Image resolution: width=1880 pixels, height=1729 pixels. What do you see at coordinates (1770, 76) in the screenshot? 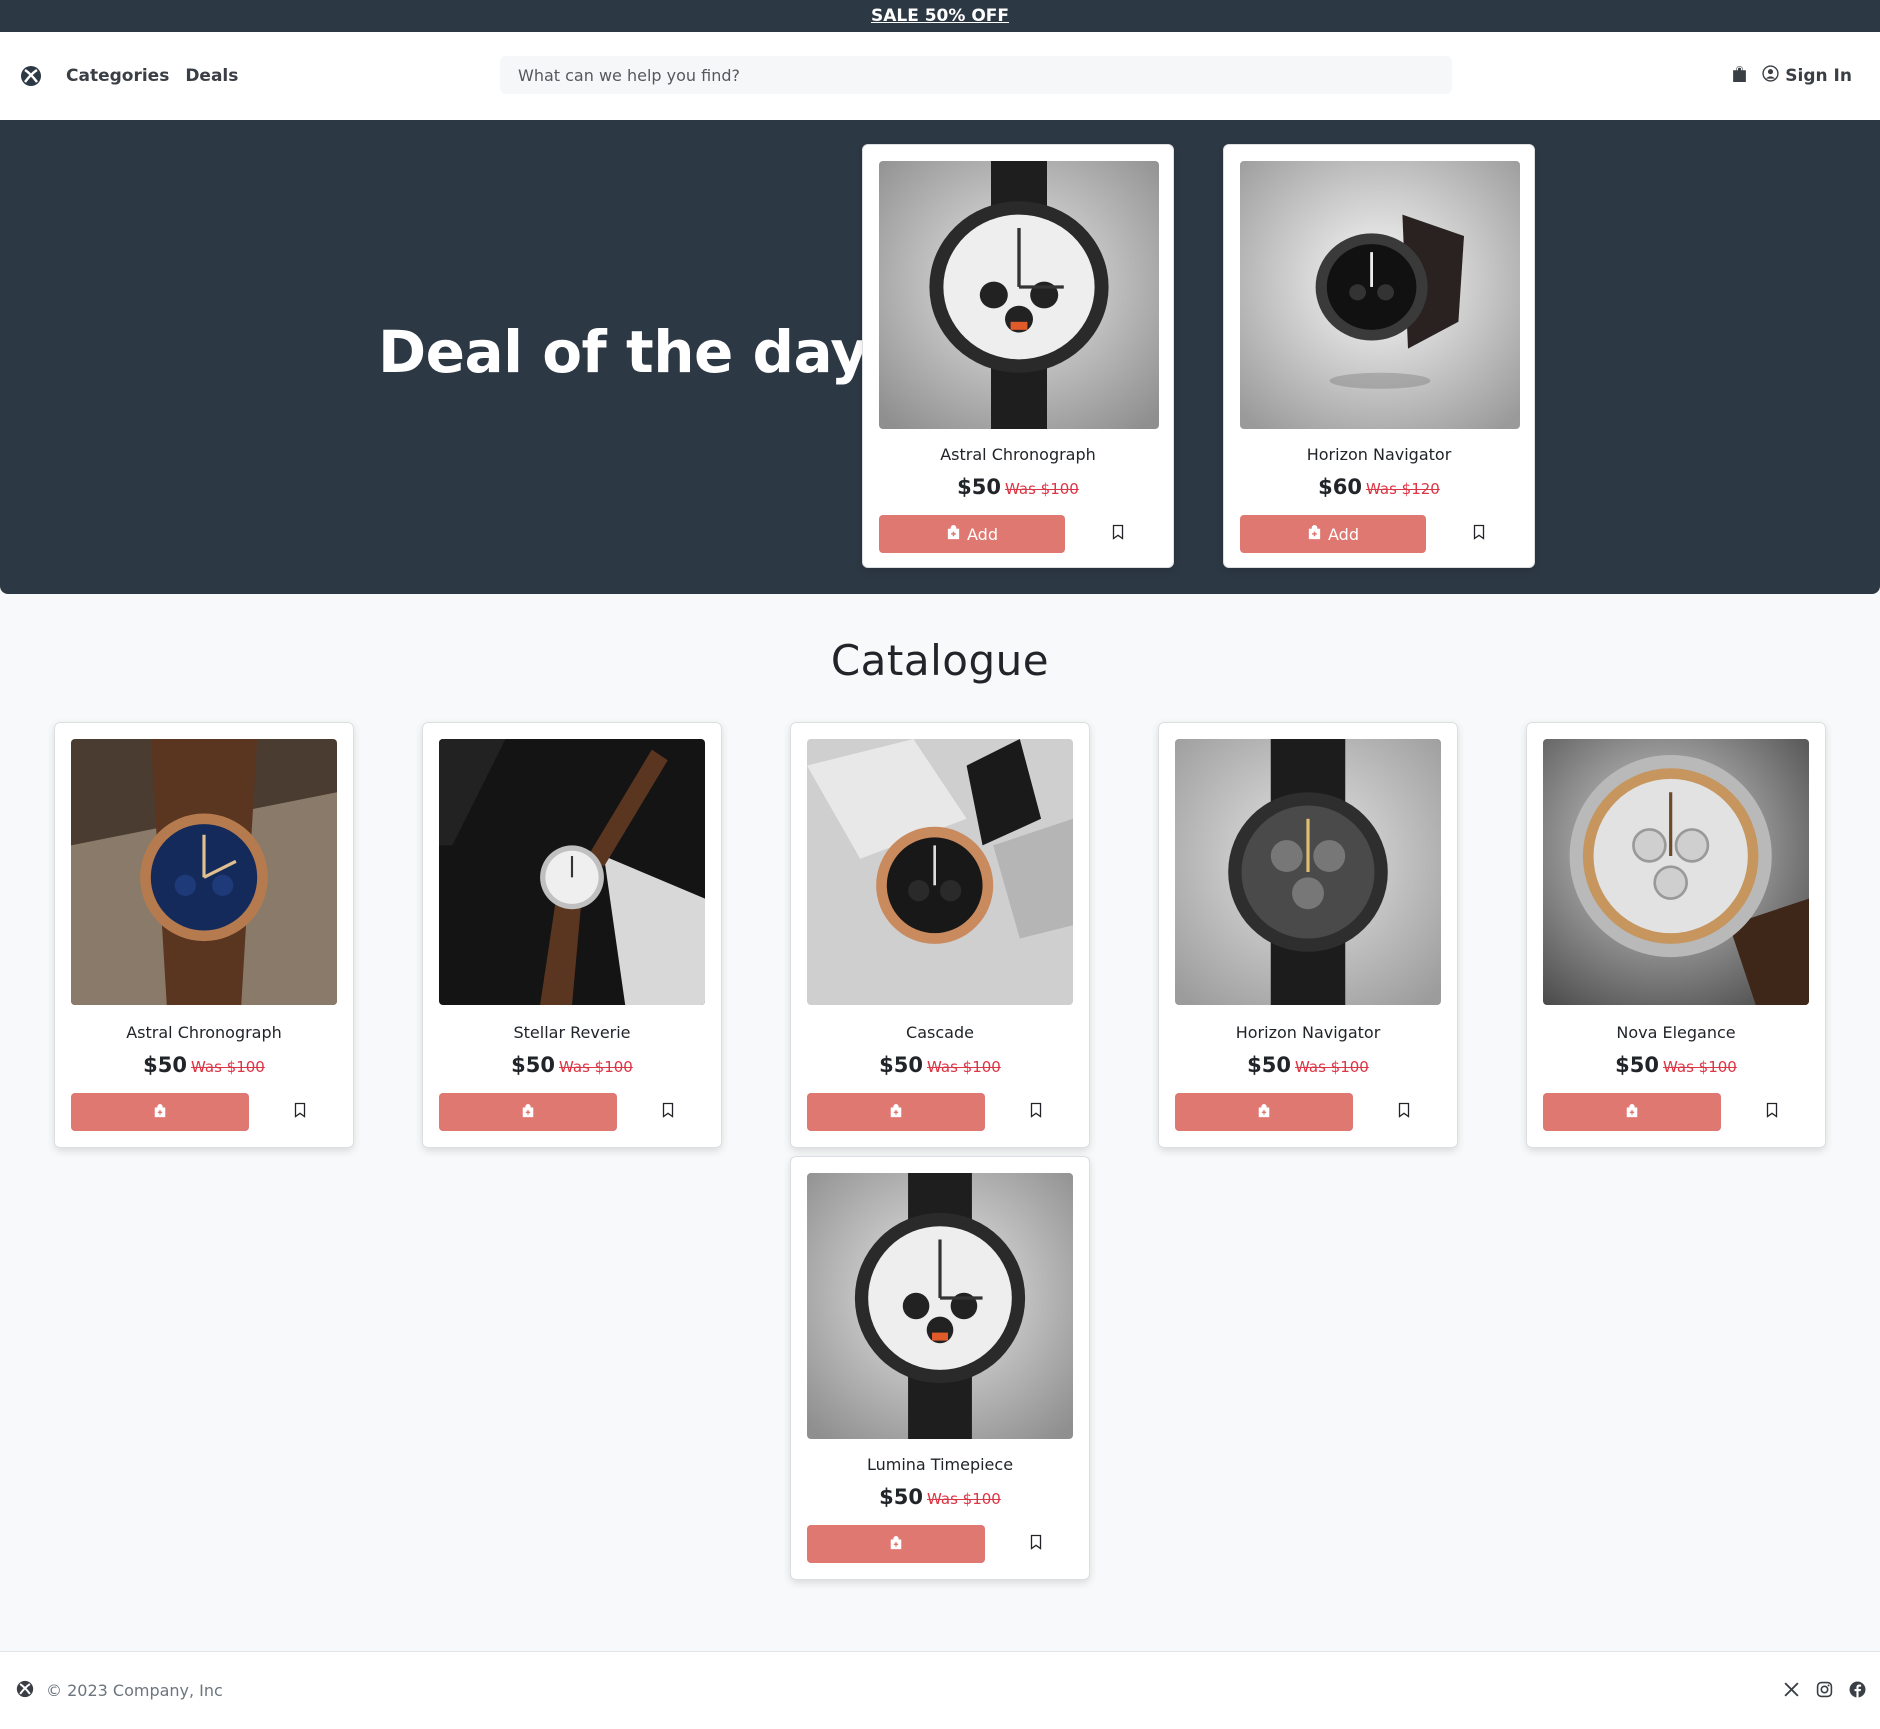
I see `person-circle-icon` at bounding box center [1770, 76].